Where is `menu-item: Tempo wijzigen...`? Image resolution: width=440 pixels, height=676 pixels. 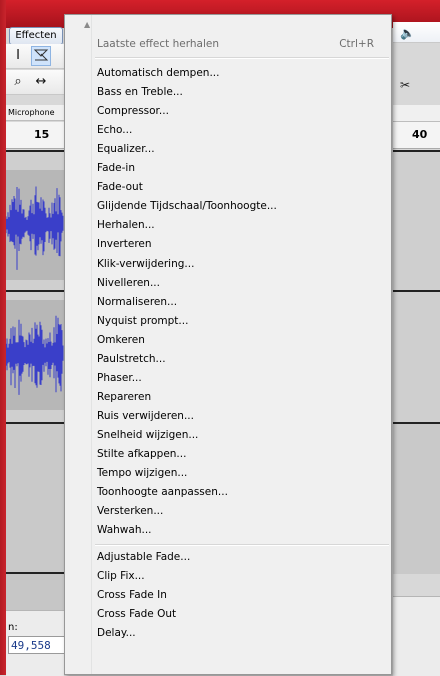
menu-item: Tempo wijzigen... is located at coordinates (142, 473).